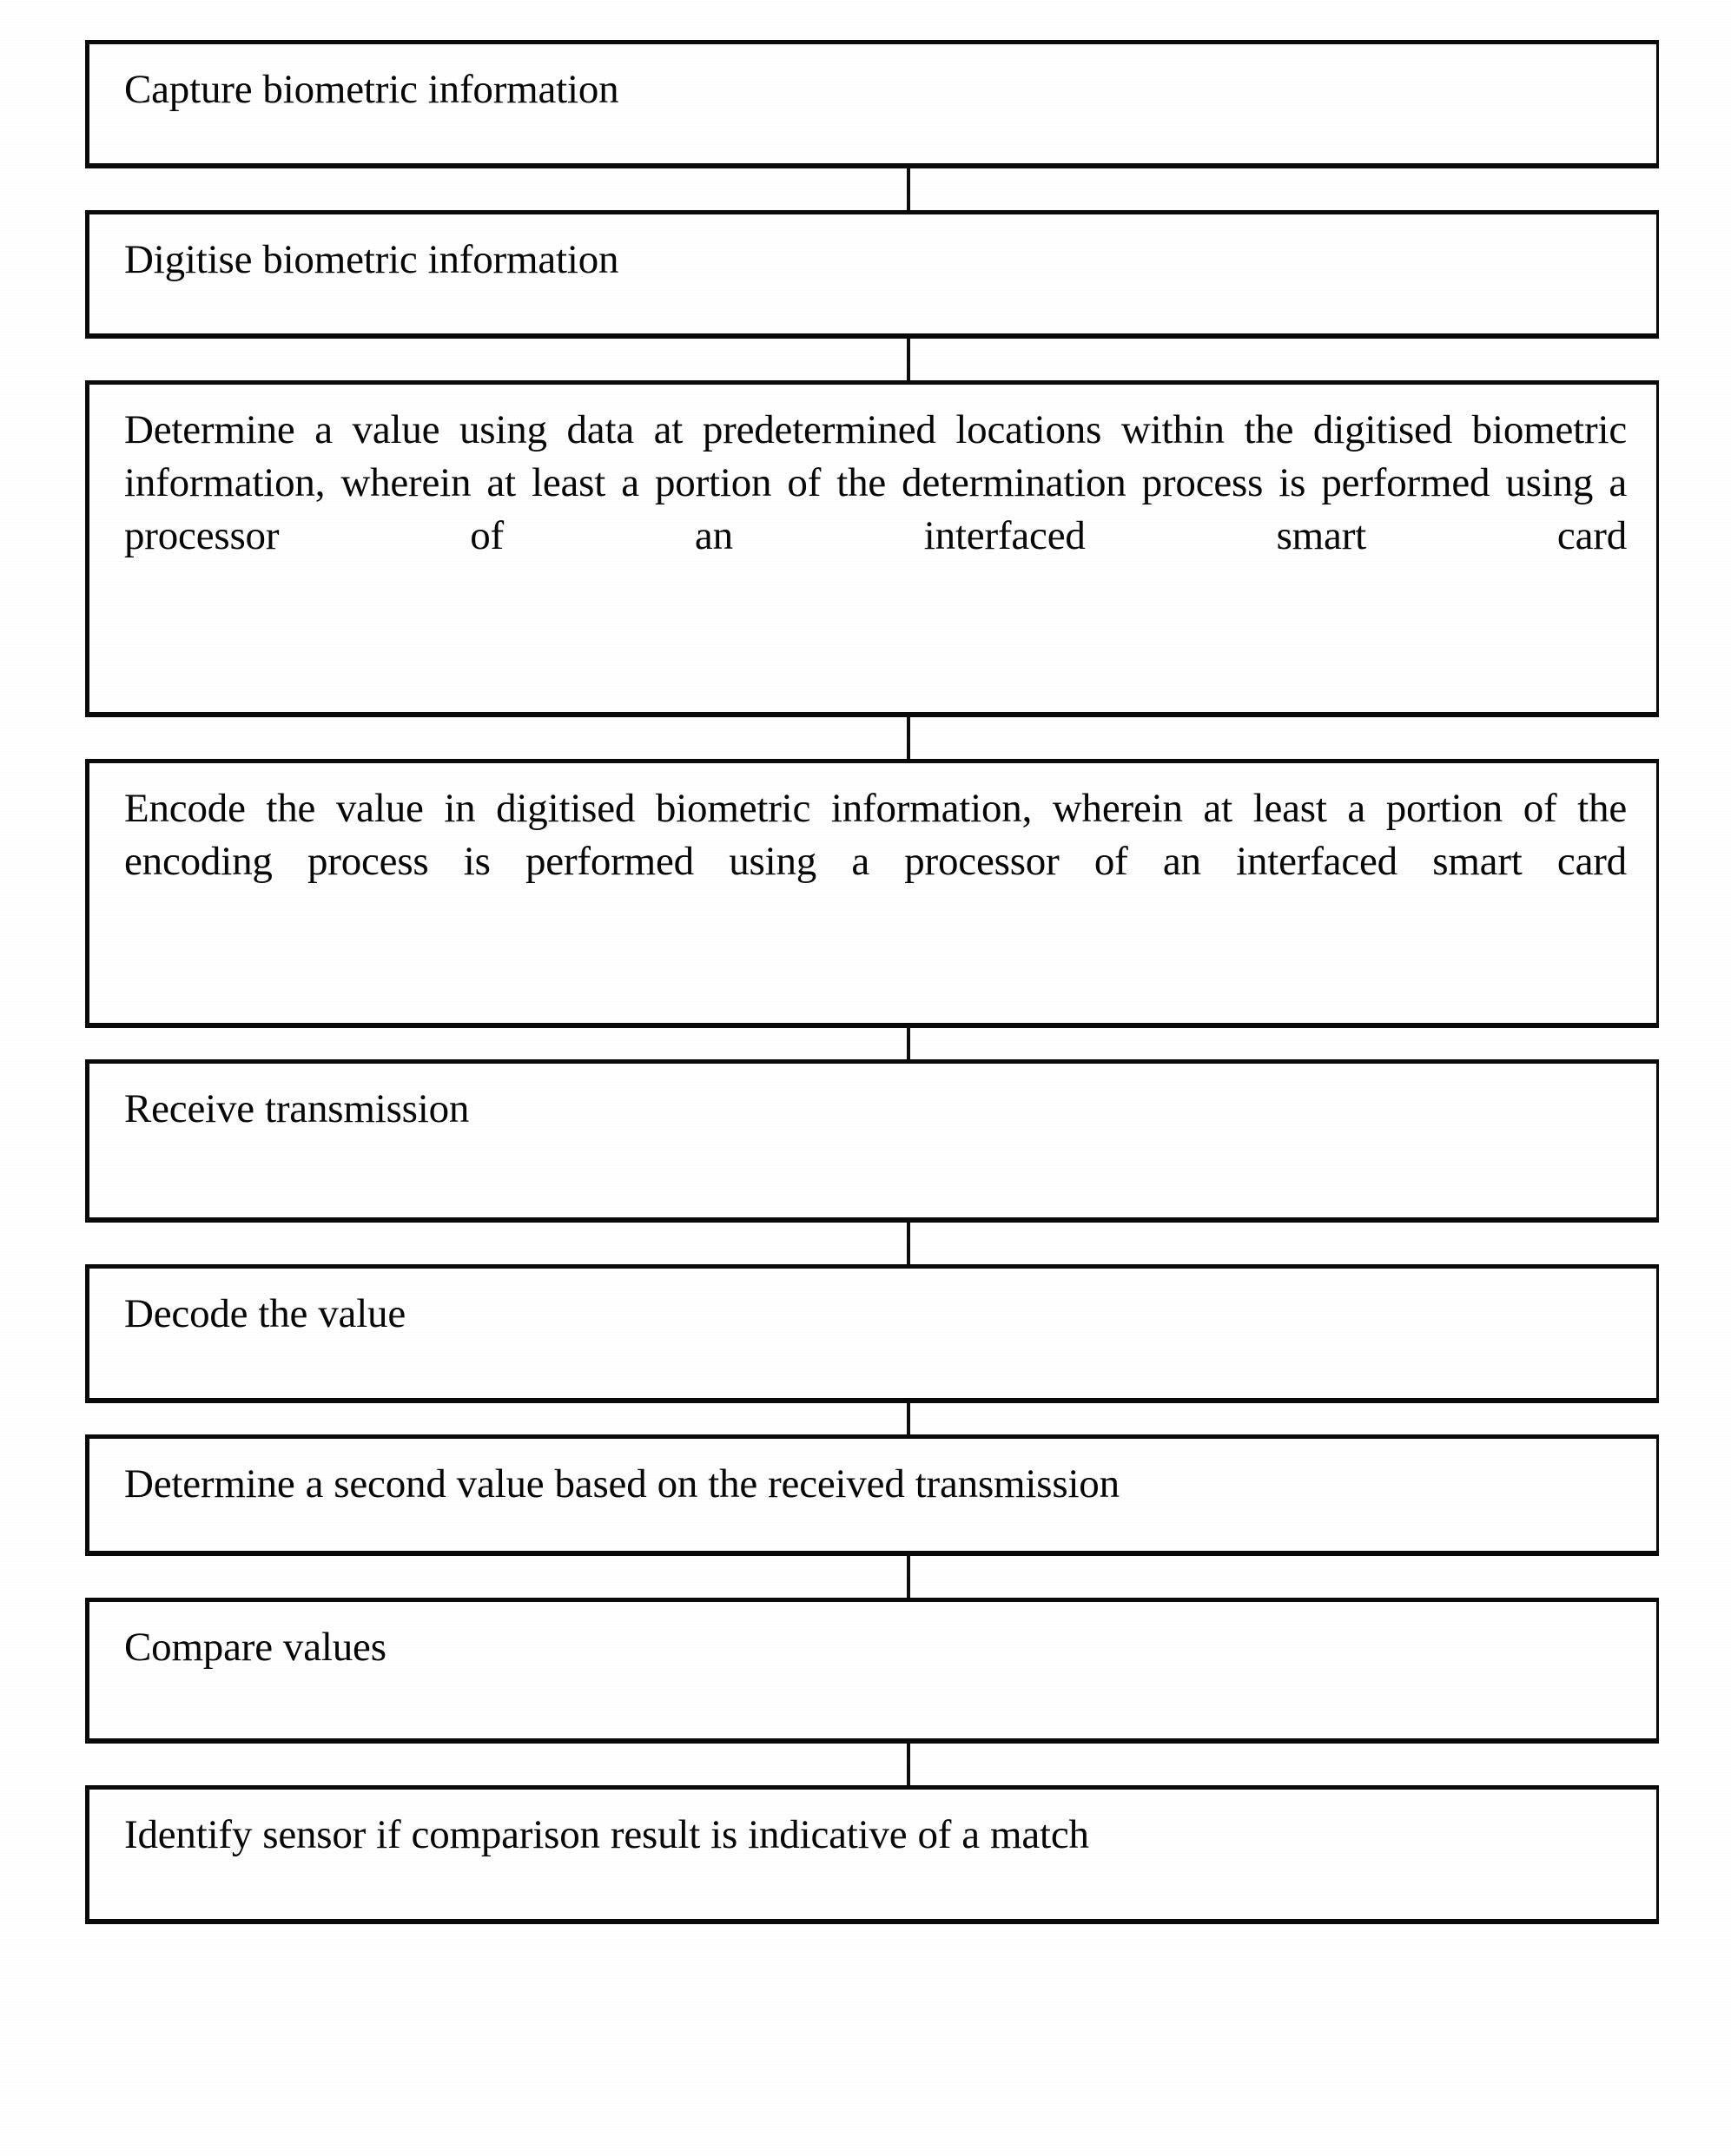 Image resolution: width=1731 pixels, height=2156 pixels. I want to click on flow-step-label: Capture biometric information, so click(371, 89).